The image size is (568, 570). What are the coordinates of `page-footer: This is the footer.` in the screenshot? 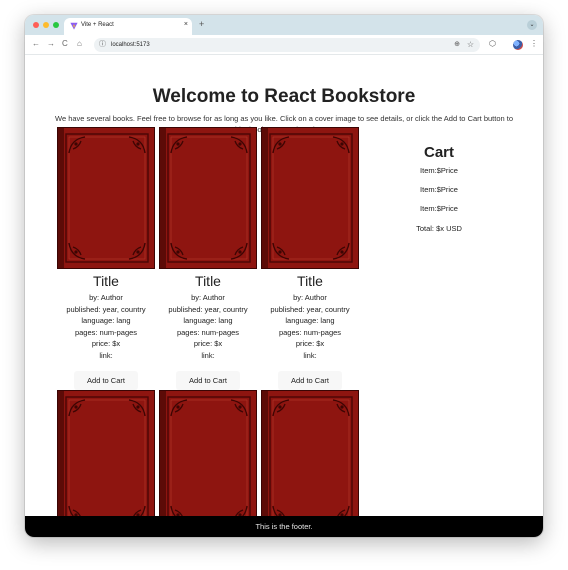 It's located at (284, 526).